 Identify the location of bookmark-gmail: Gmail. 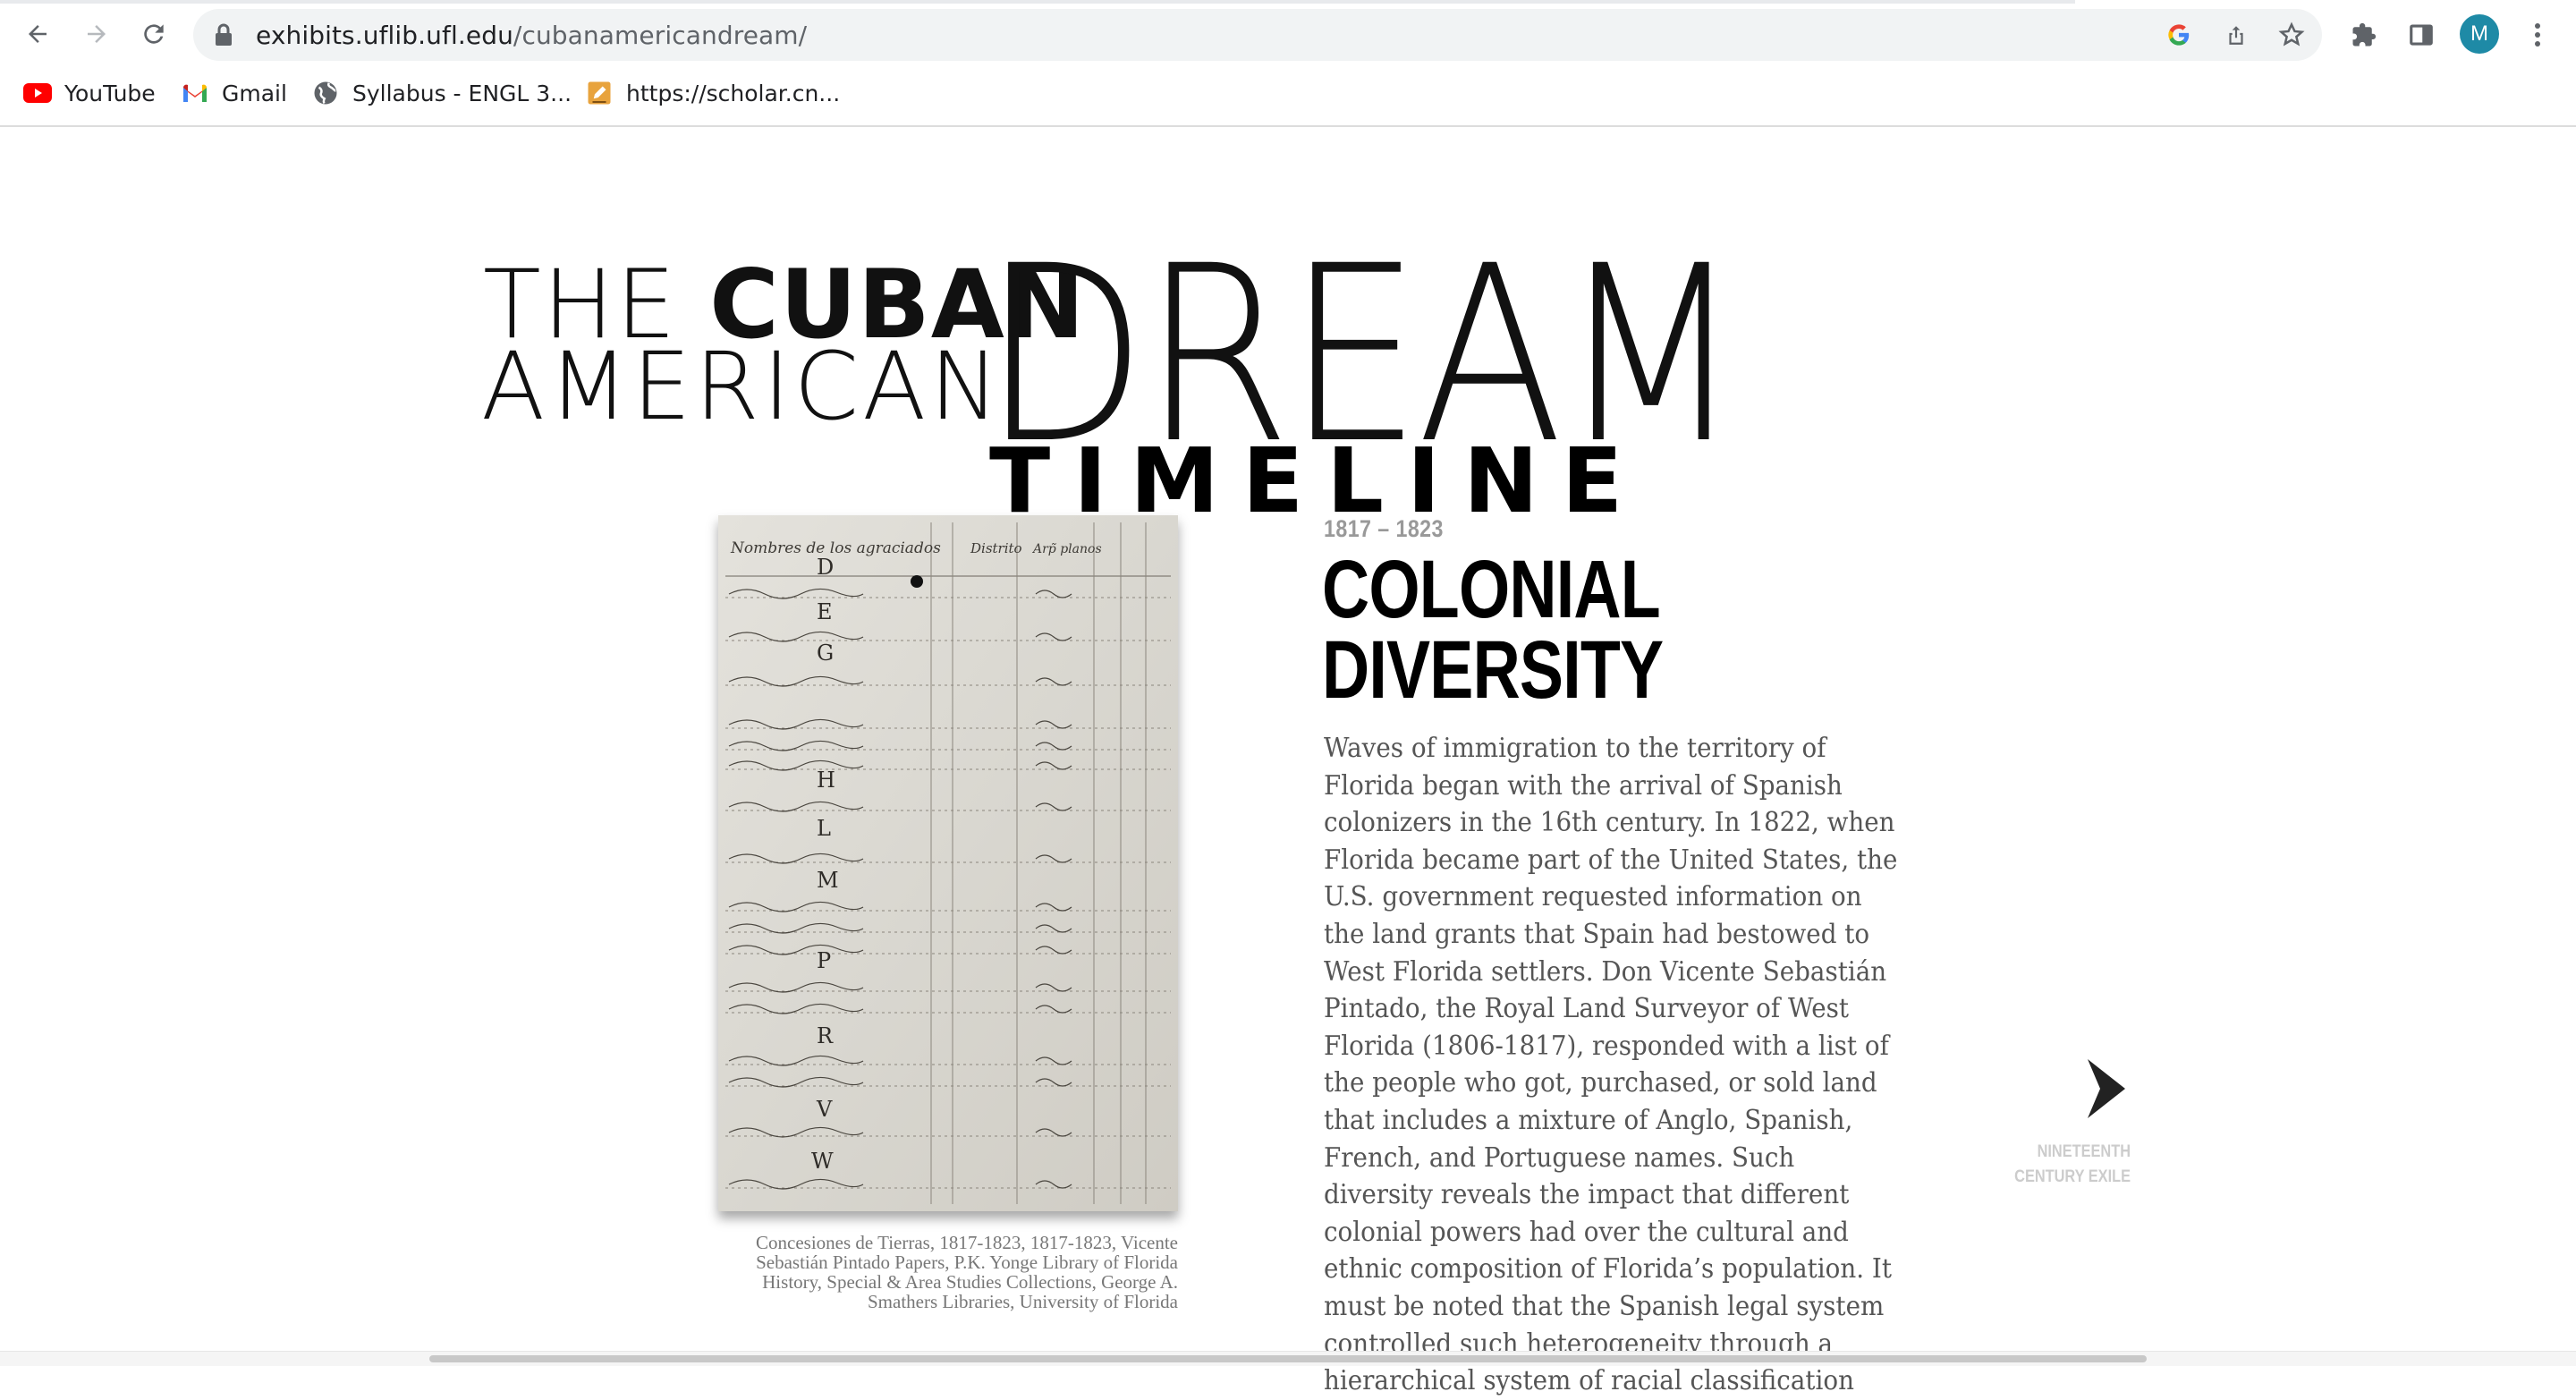
(234, 93).